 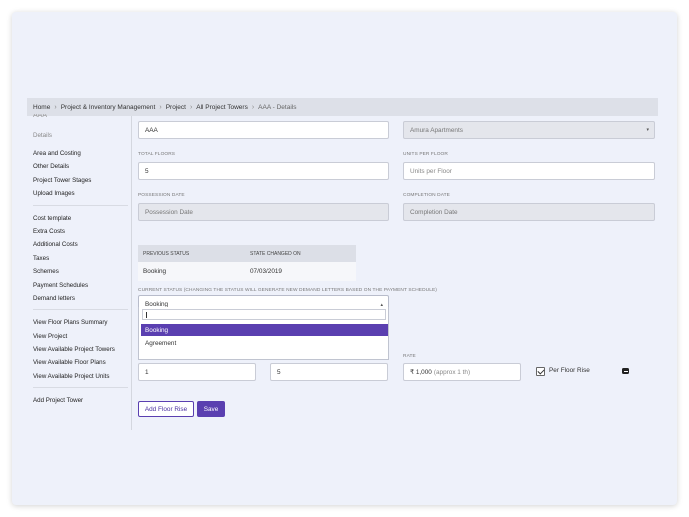 What do you see at coordinates (625, 371) in the screenshot?
I see `remove-floor-rise-icon` at bounding box center [625, 371].